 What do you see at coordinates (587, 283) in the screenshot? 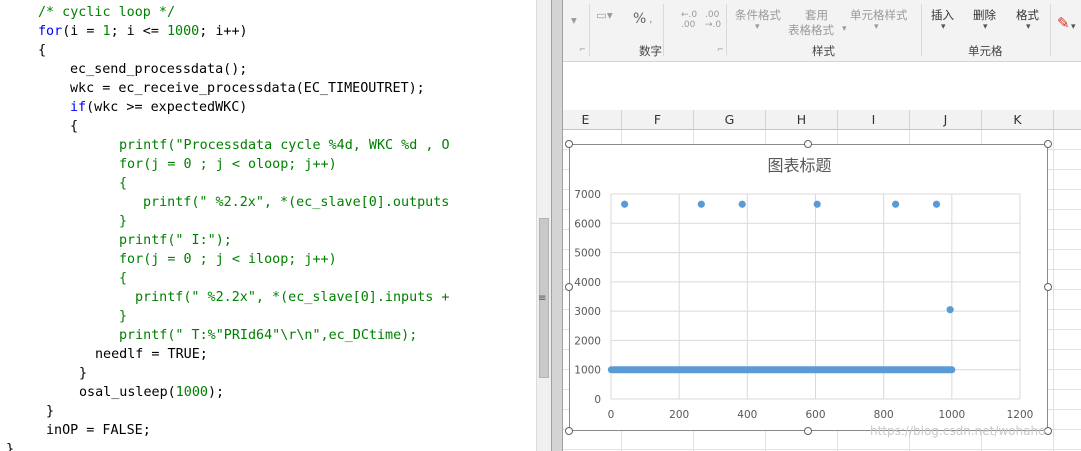
I see `y-tick-label: 4000` at bounding box center [587, 283].